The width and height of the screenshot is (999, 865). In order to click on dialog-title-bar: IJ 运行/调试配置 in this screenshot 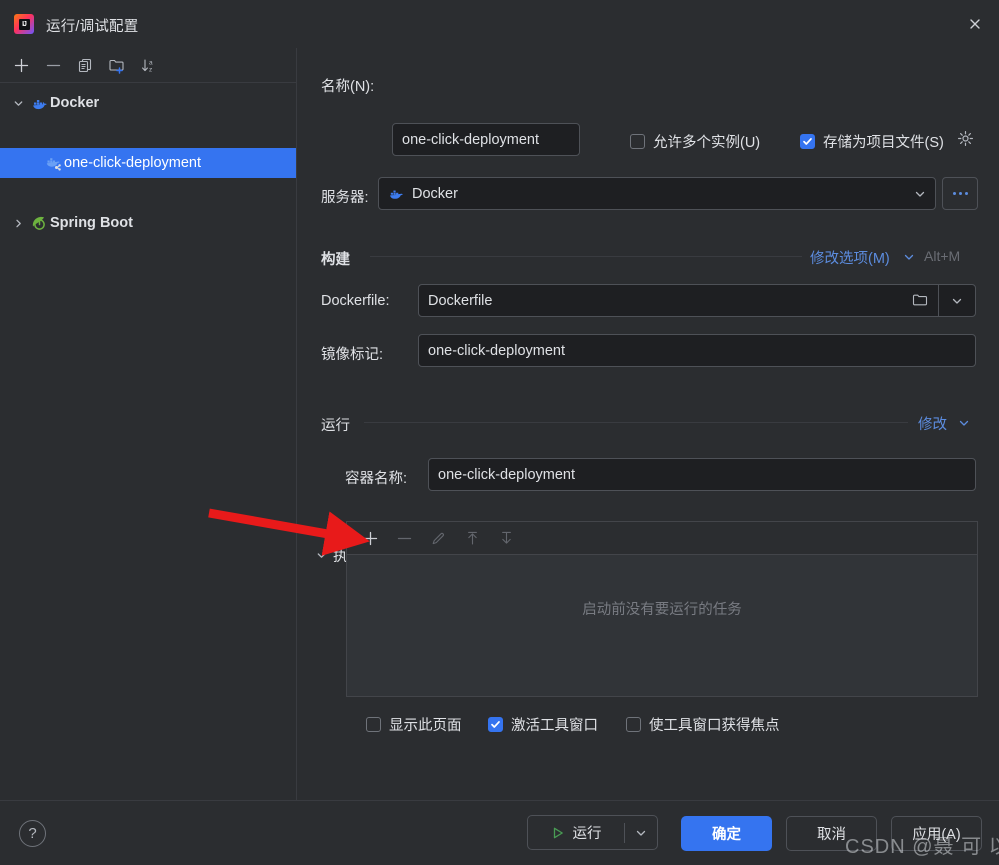, I will do `click(499, 24)`.